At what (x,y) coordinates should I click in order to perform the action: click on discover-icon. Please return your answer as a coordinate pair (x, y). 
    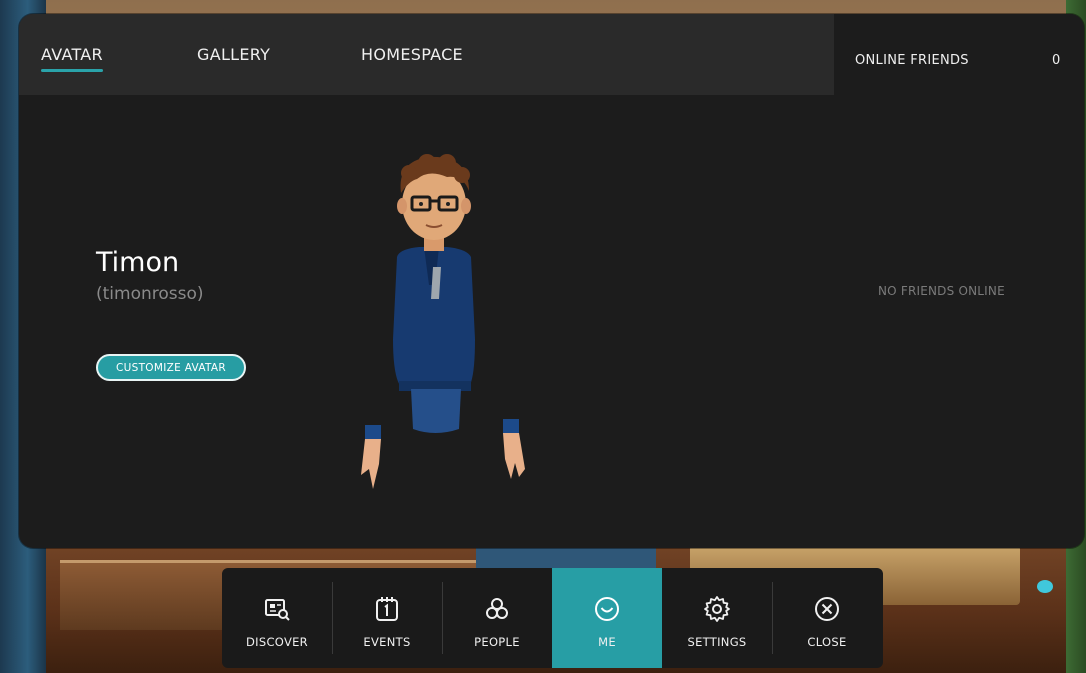
    Looking at the image, I should click on (277, 610).